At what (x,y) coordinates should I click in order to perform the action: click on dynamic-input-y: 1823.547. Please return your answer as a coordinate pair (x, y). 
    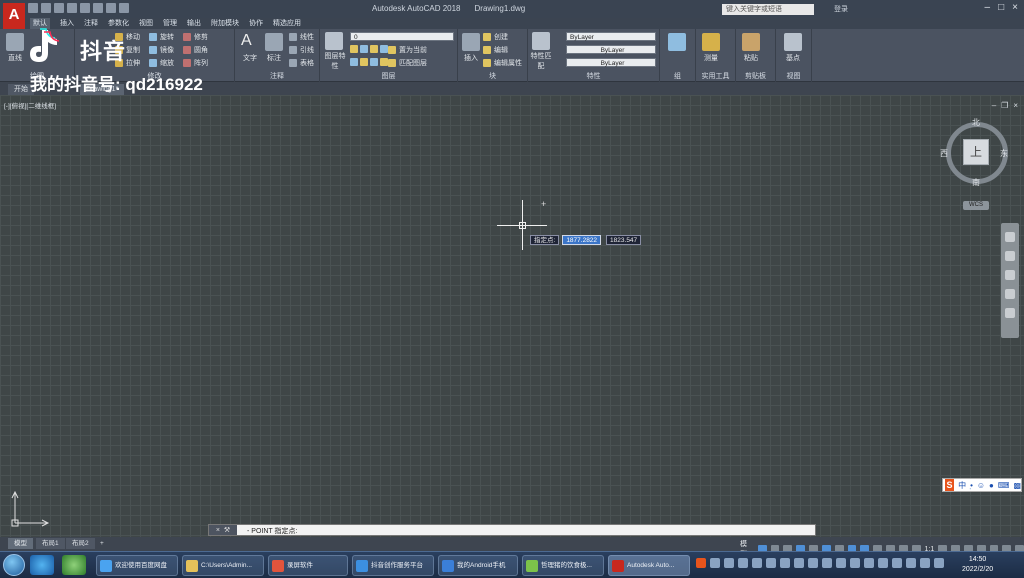
    Looking at the image, I should click on (624, 240).